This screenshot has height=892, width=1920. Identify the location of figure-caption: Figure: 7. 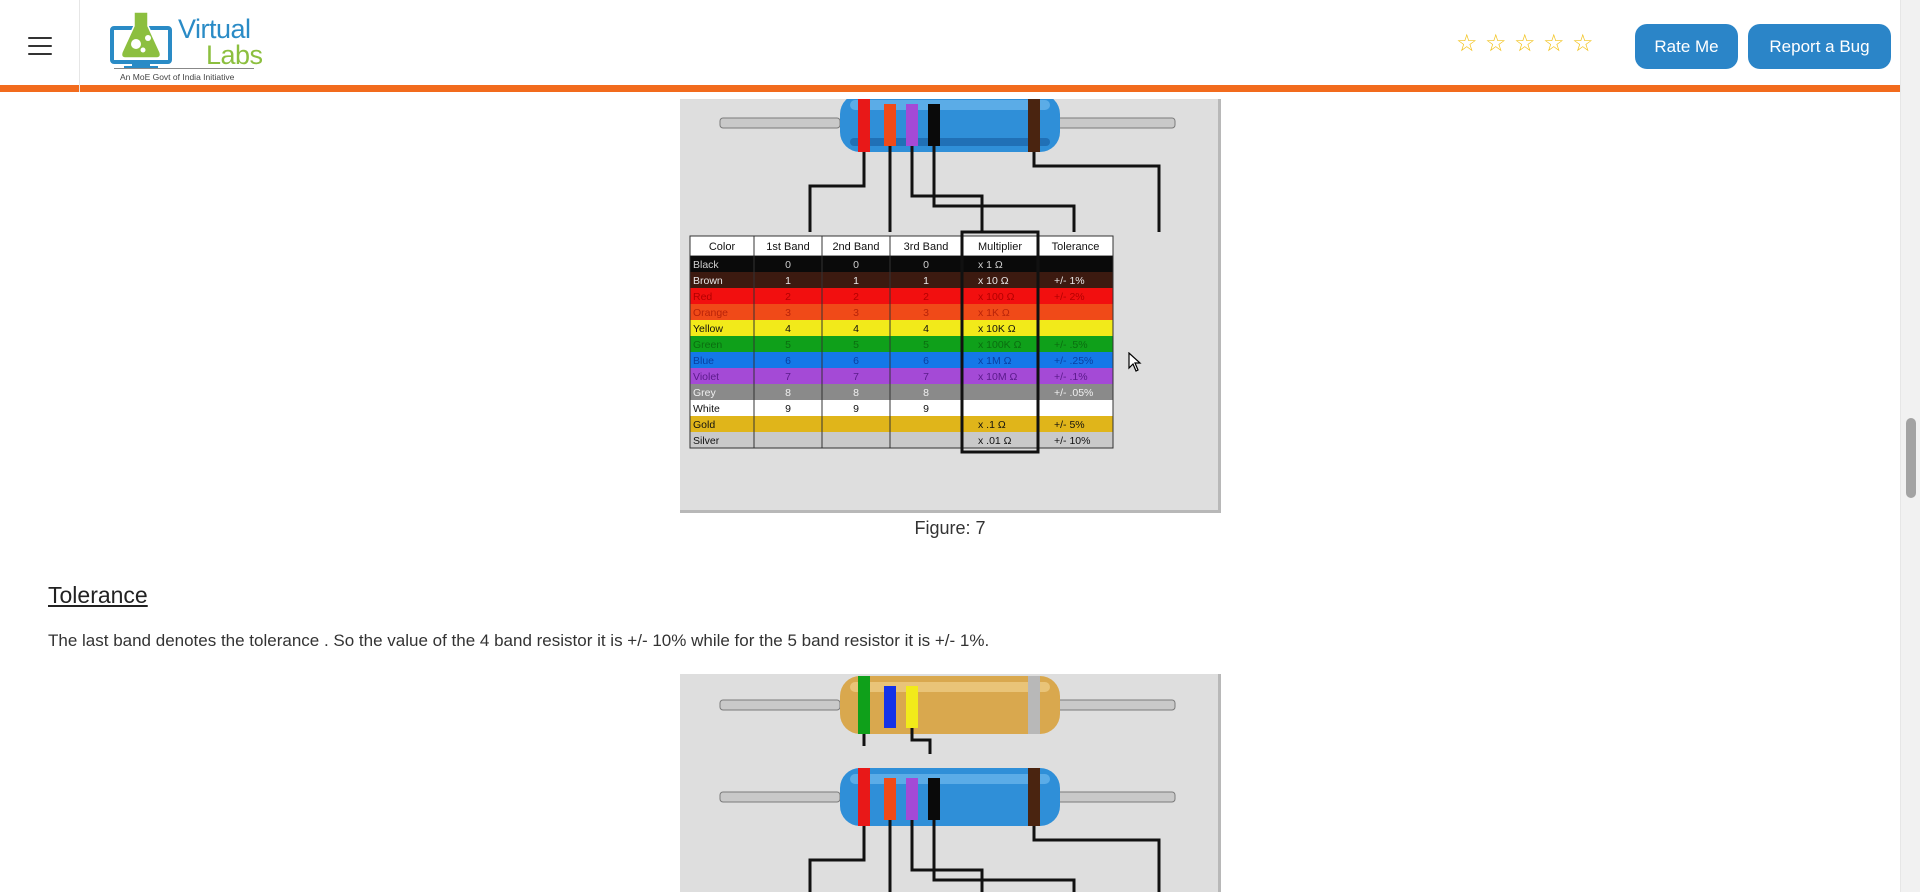
(950, 528).